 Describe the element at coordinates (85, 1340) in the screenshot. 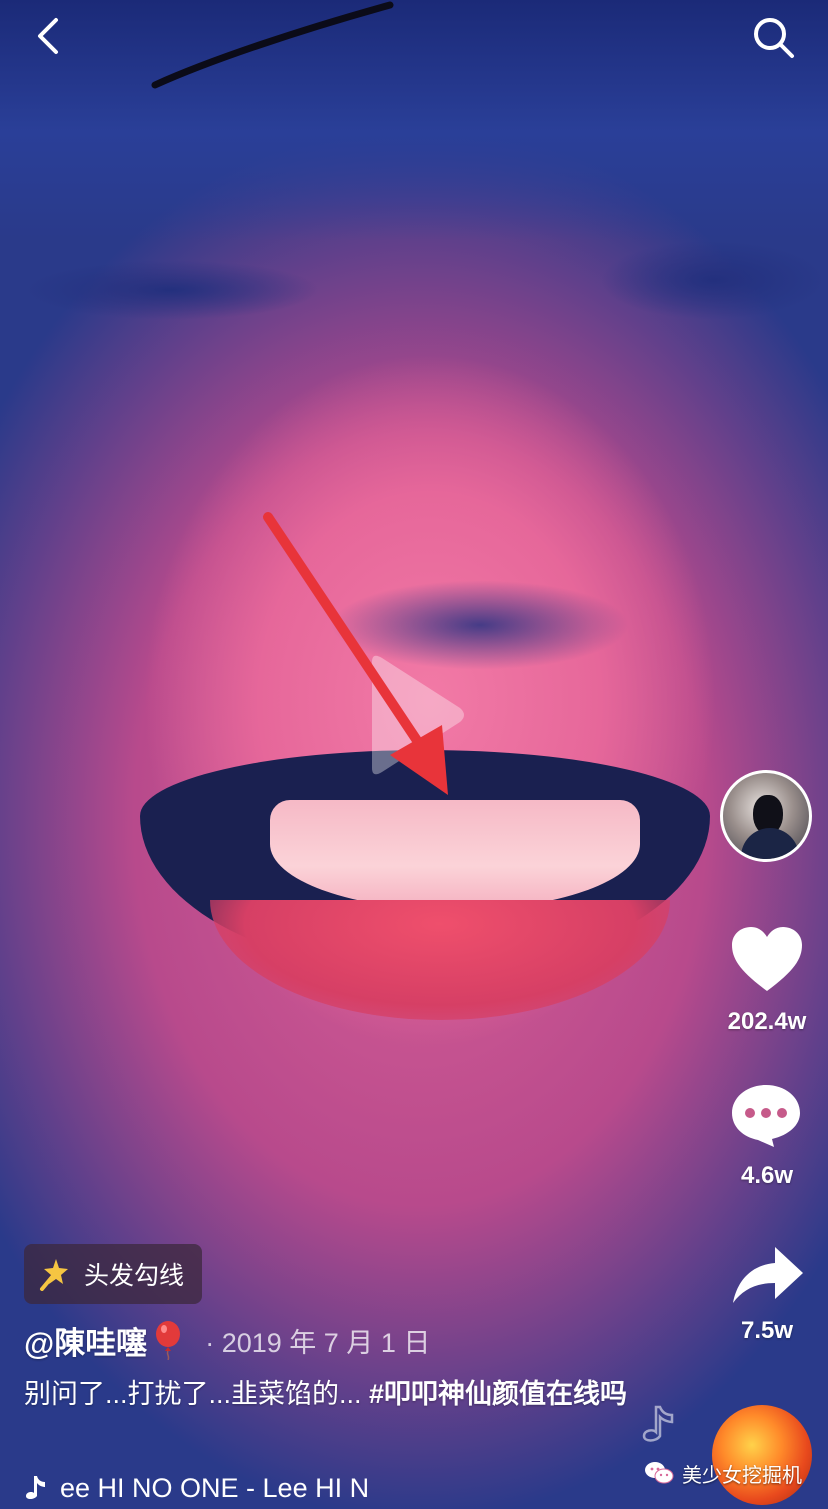

I see `author-username: @陳哇噻` at that location.